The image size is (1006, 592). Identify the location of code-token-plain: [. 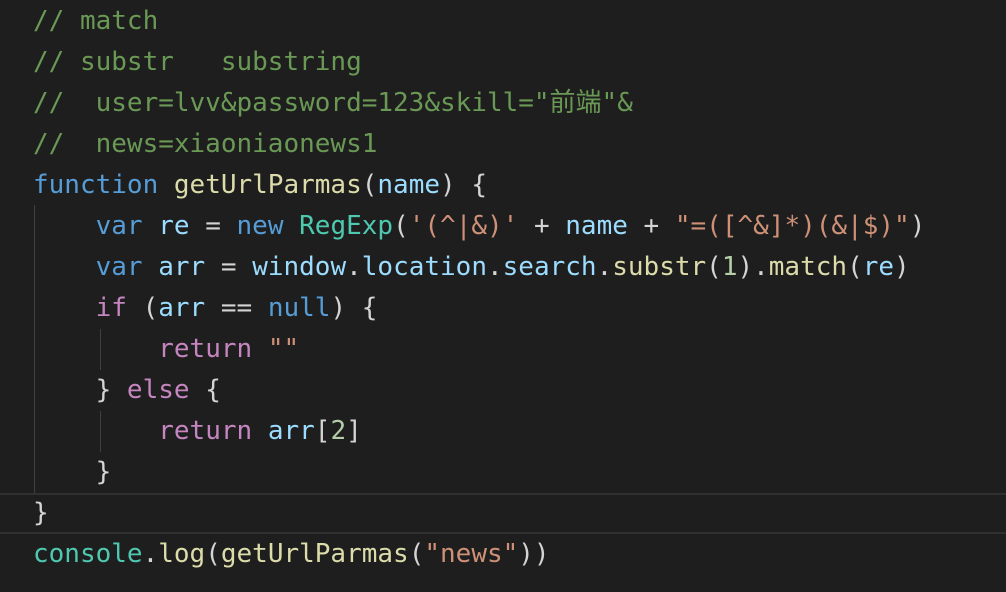
(322, 431).